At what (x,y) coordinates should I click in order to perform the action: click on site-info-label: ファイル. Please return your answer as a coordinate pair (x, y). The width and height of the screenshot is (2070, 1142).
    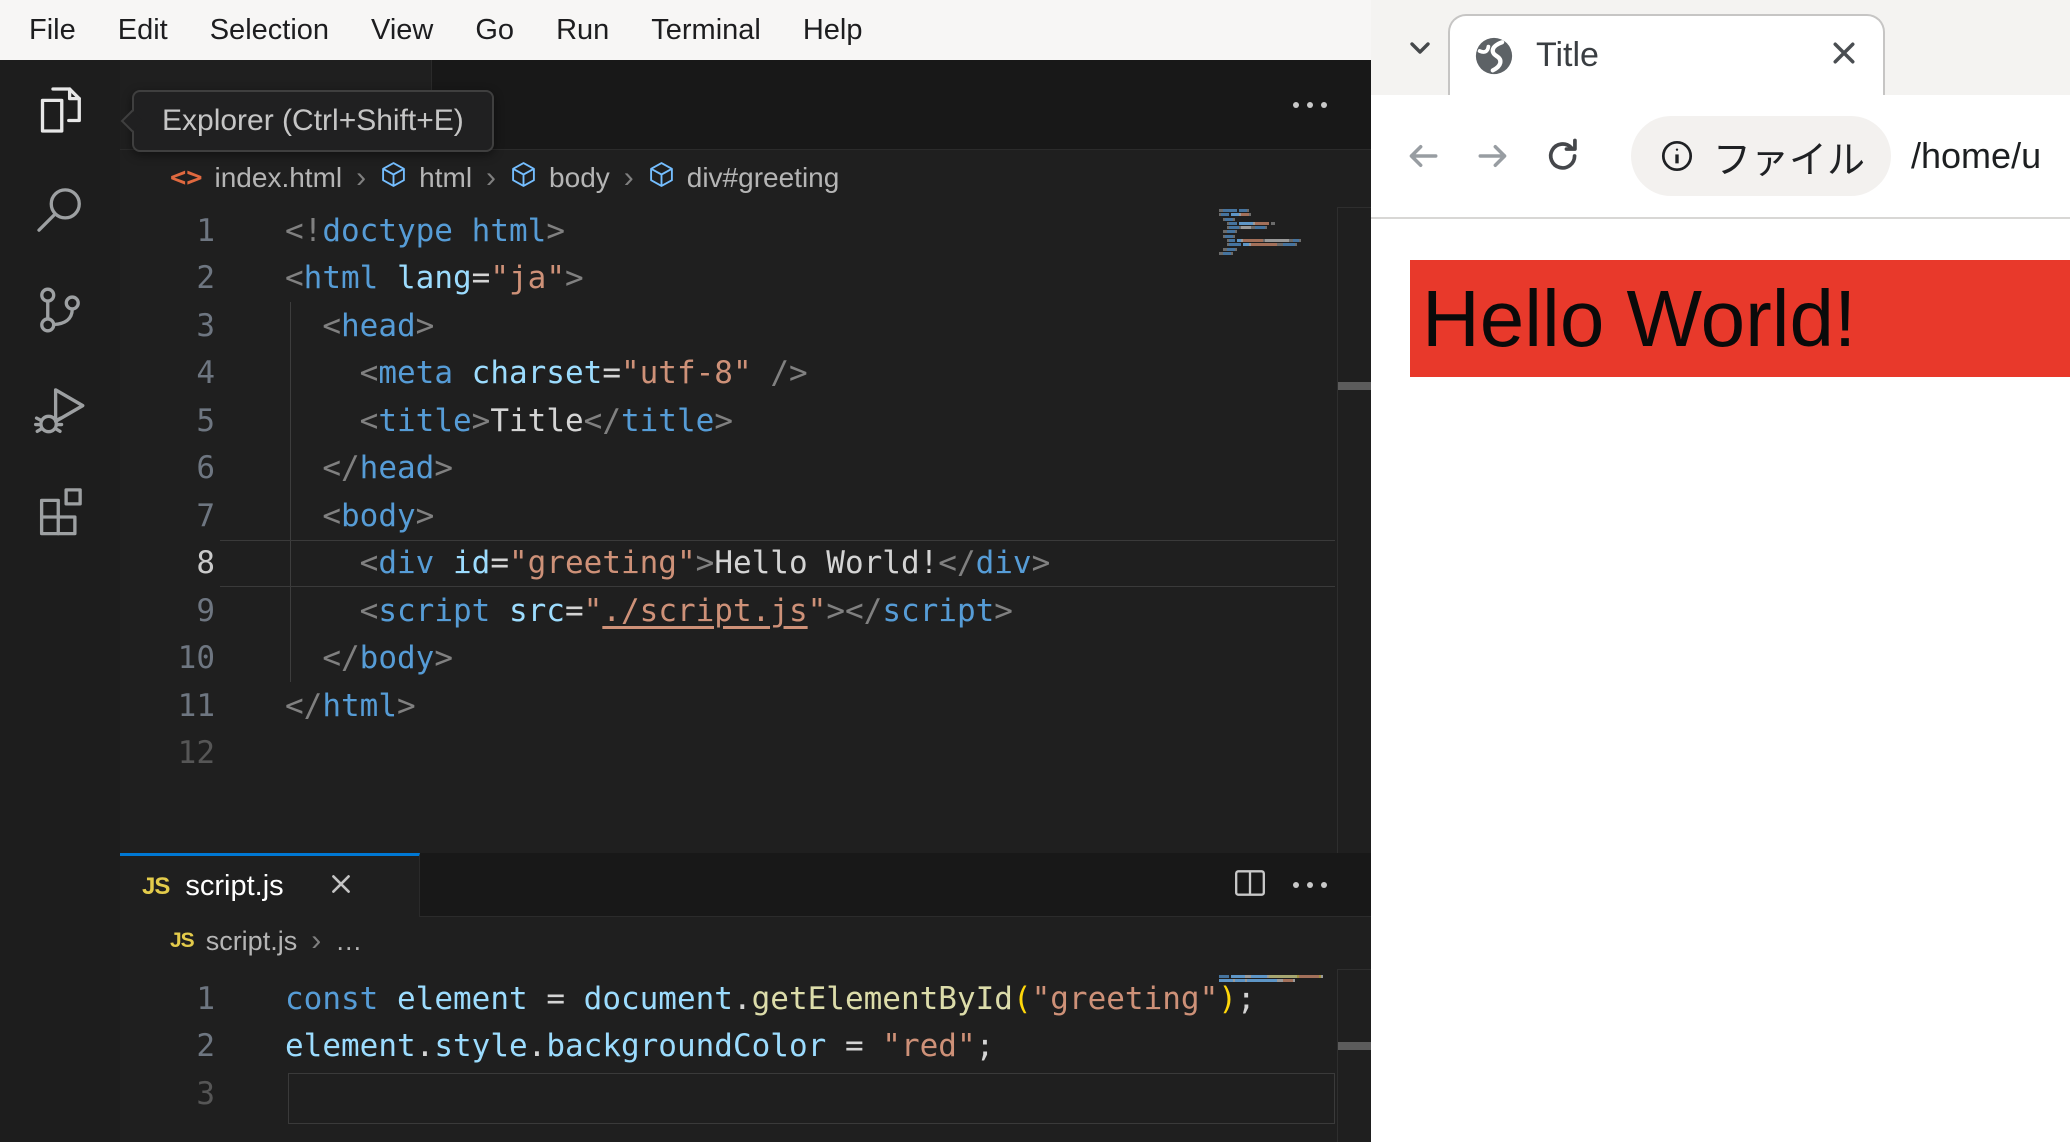
    Looking at the image, I should click on (1789, 160).